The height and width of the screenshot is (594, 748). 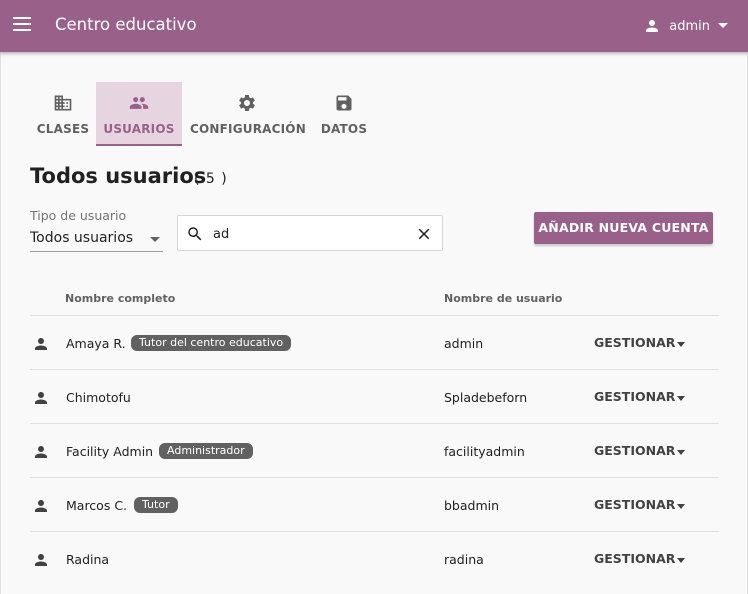 What do you see at coordinates (126, 24) in the screenshot?
I see `app-title: Centro educativo` at bounding box center [126, 24].